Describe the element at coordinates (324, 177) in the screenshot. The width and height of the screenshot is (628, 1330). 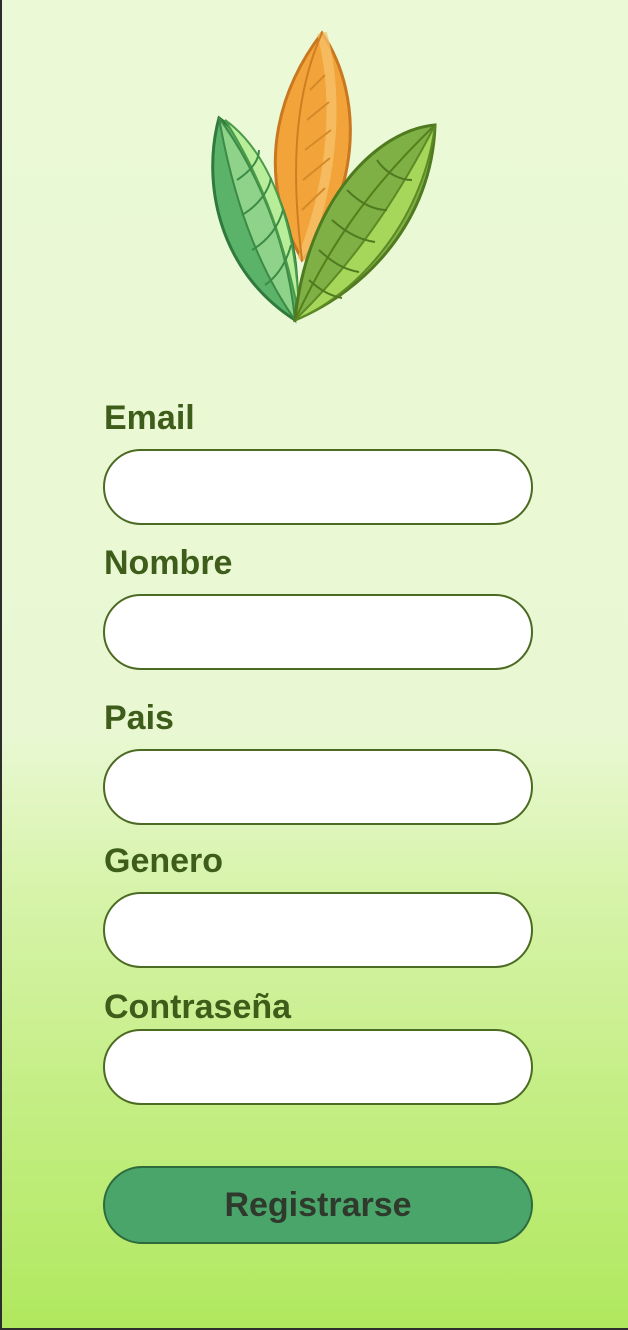
I see `leaves-logo-icon` at that location.